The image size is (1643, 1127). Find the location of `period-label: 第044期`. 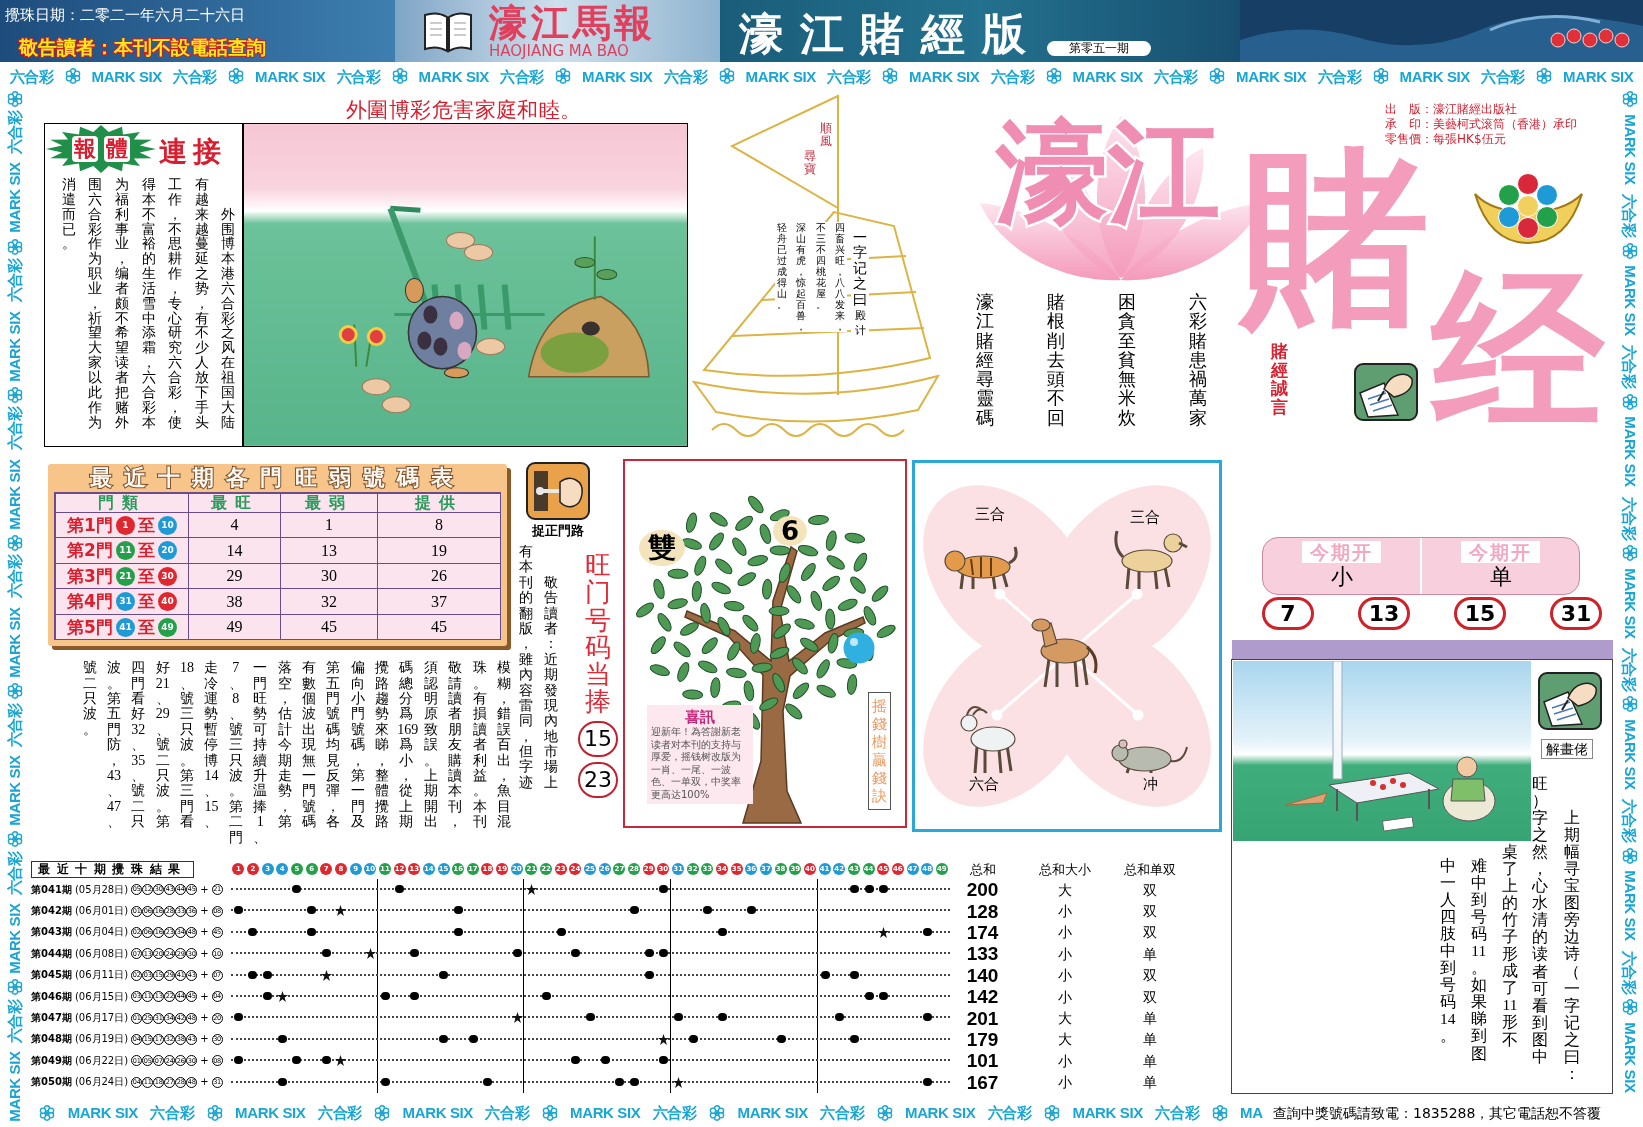

period-label: 第044期 is located at coordinates (51, 953).